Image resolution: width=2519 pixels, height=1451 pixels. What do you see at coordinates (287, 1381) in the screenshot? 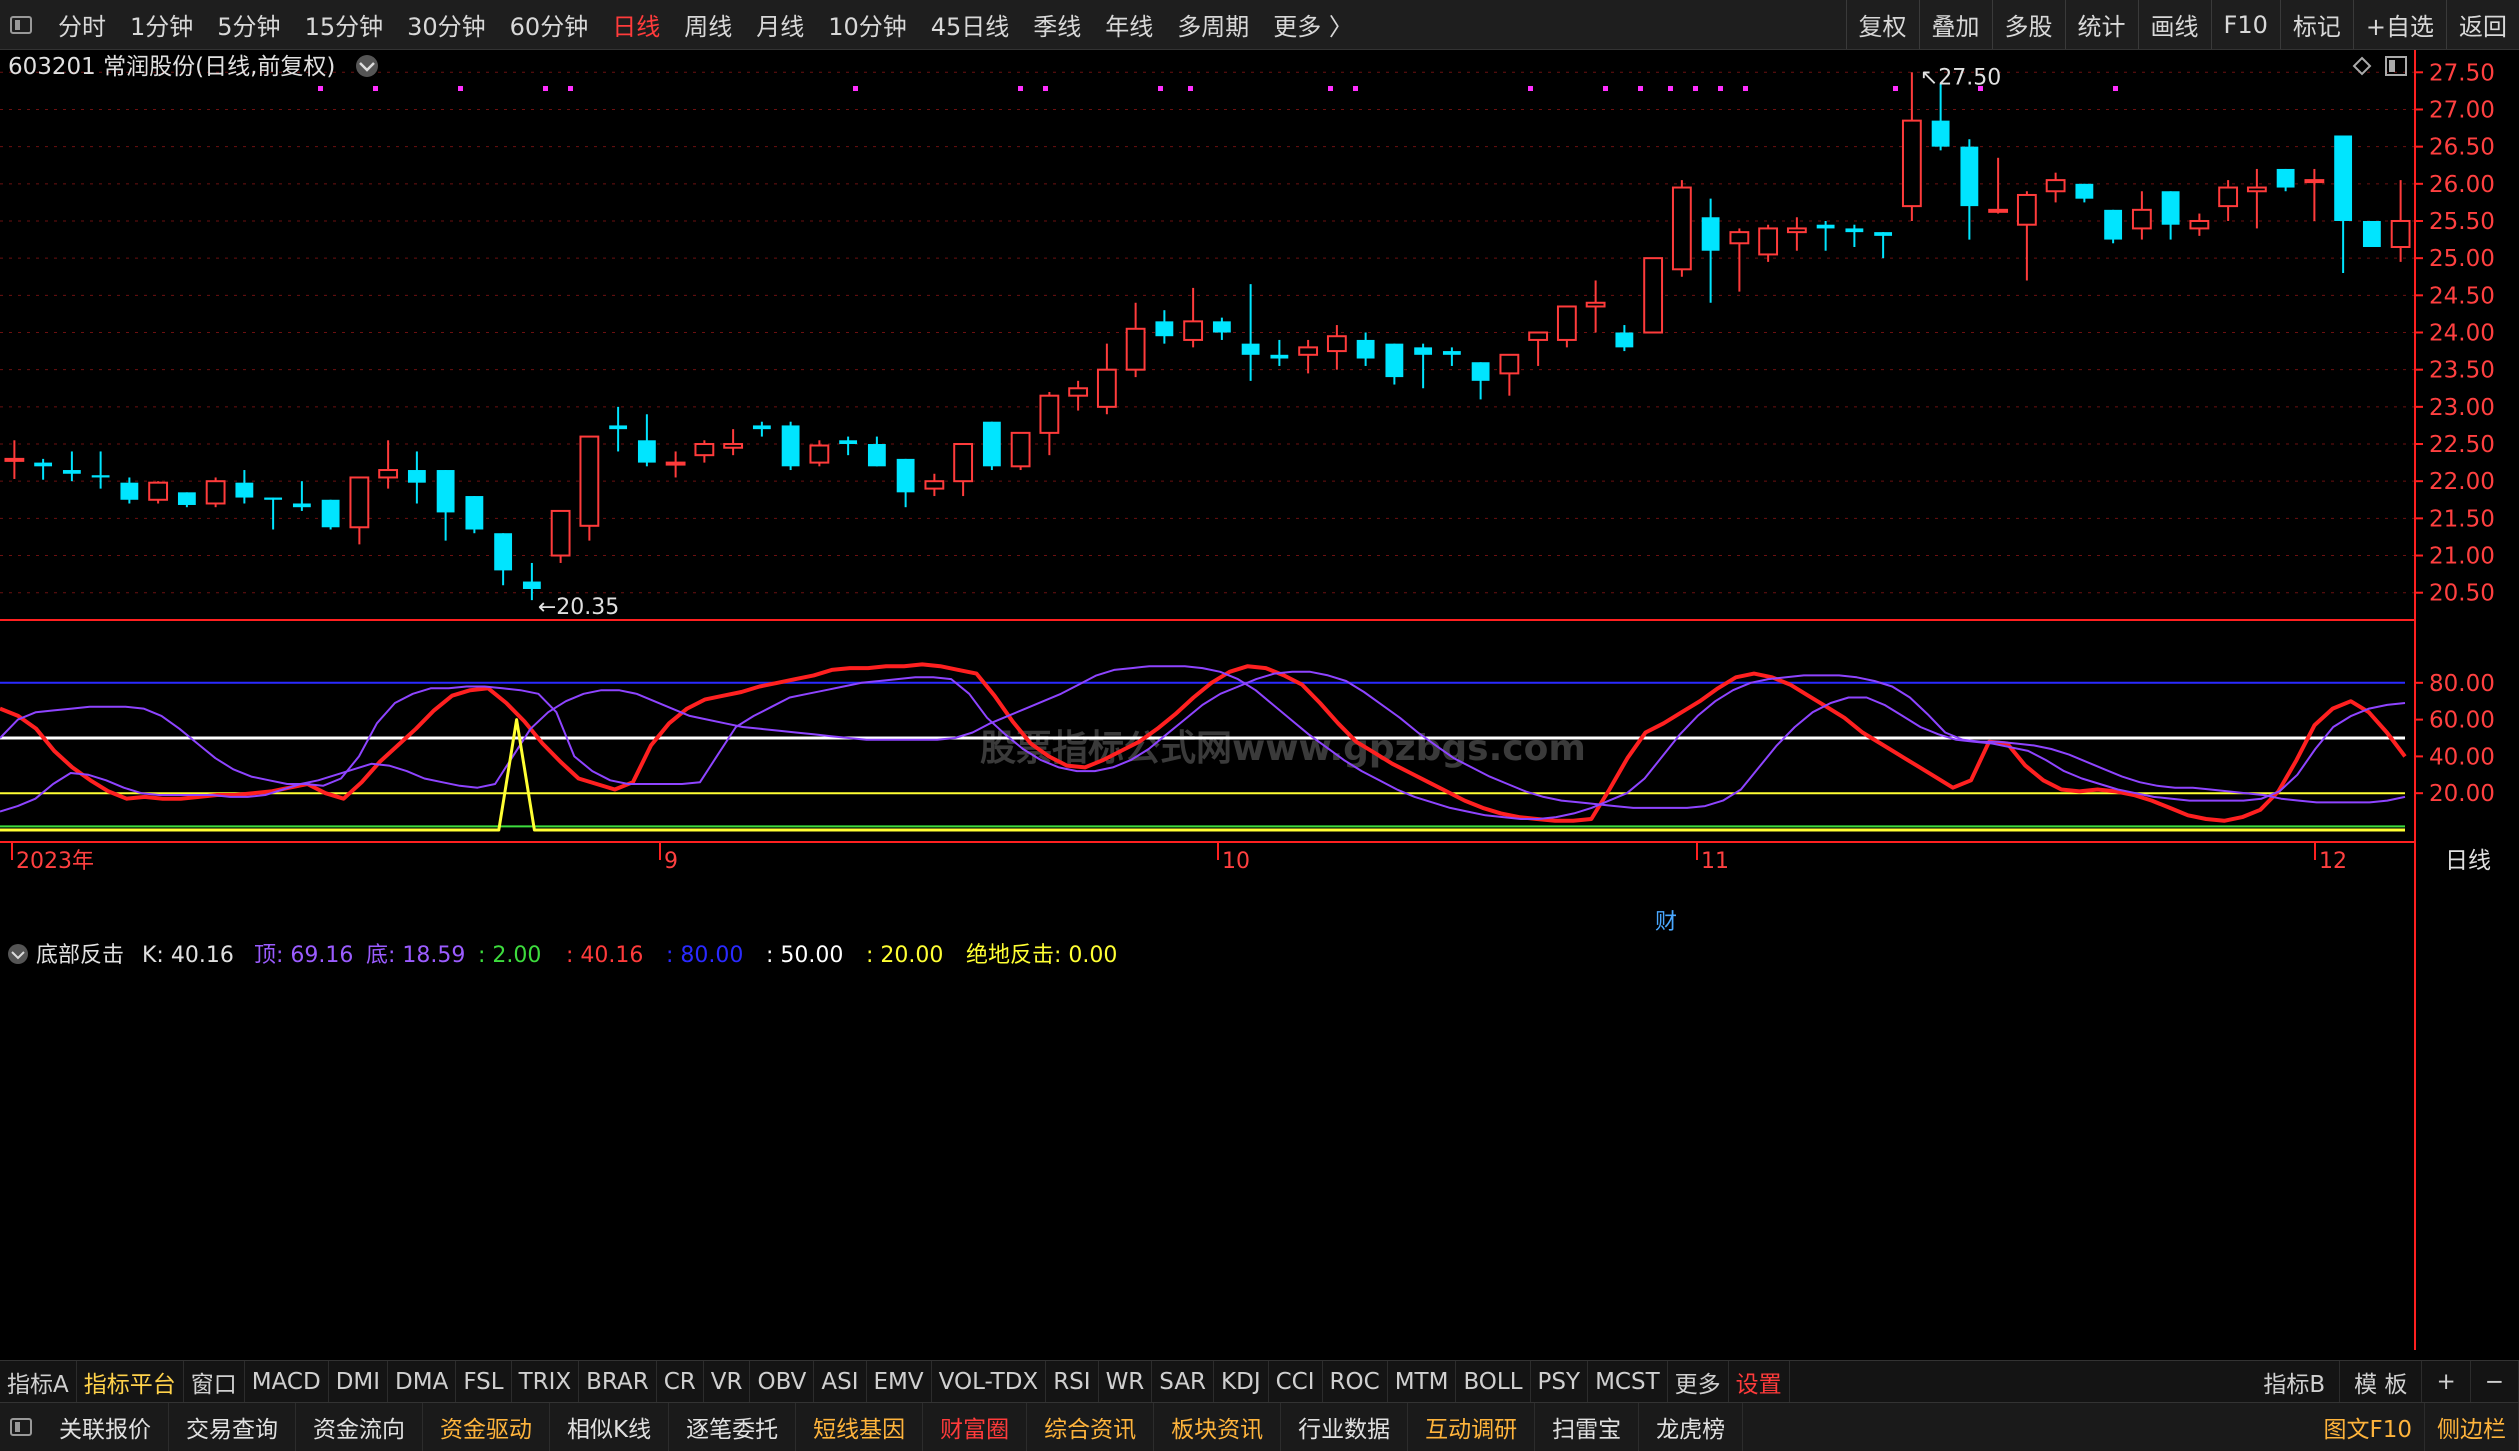
I see `indicator-tab-3: MACD` at bounding box center [287, 1381].